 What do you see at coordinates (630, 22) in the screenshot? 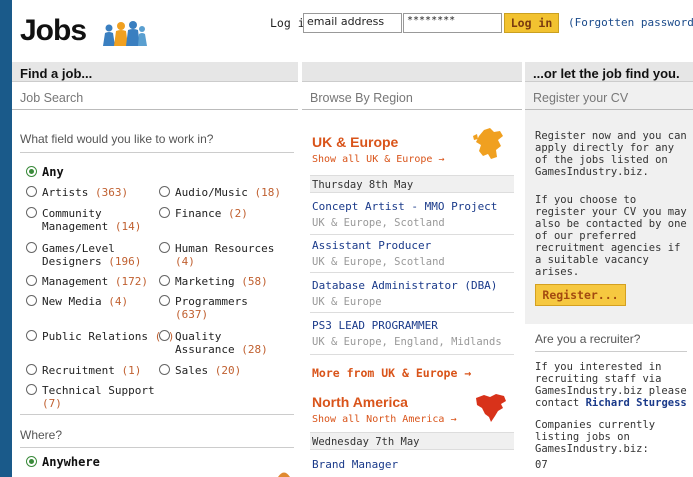
I see `forgotten-password-link: (Forgotten password?` at bounding box center [630, 22].